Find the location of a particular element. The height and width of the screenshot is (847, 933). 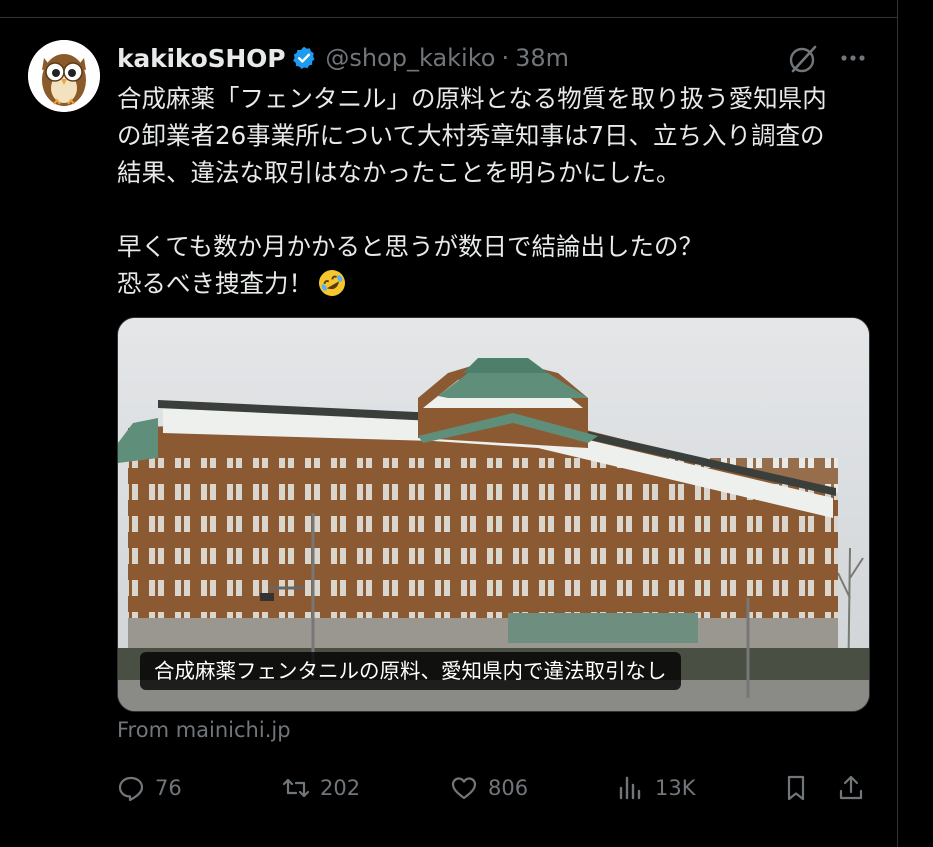

like-count: 806 is located at coordinates (508, 788).